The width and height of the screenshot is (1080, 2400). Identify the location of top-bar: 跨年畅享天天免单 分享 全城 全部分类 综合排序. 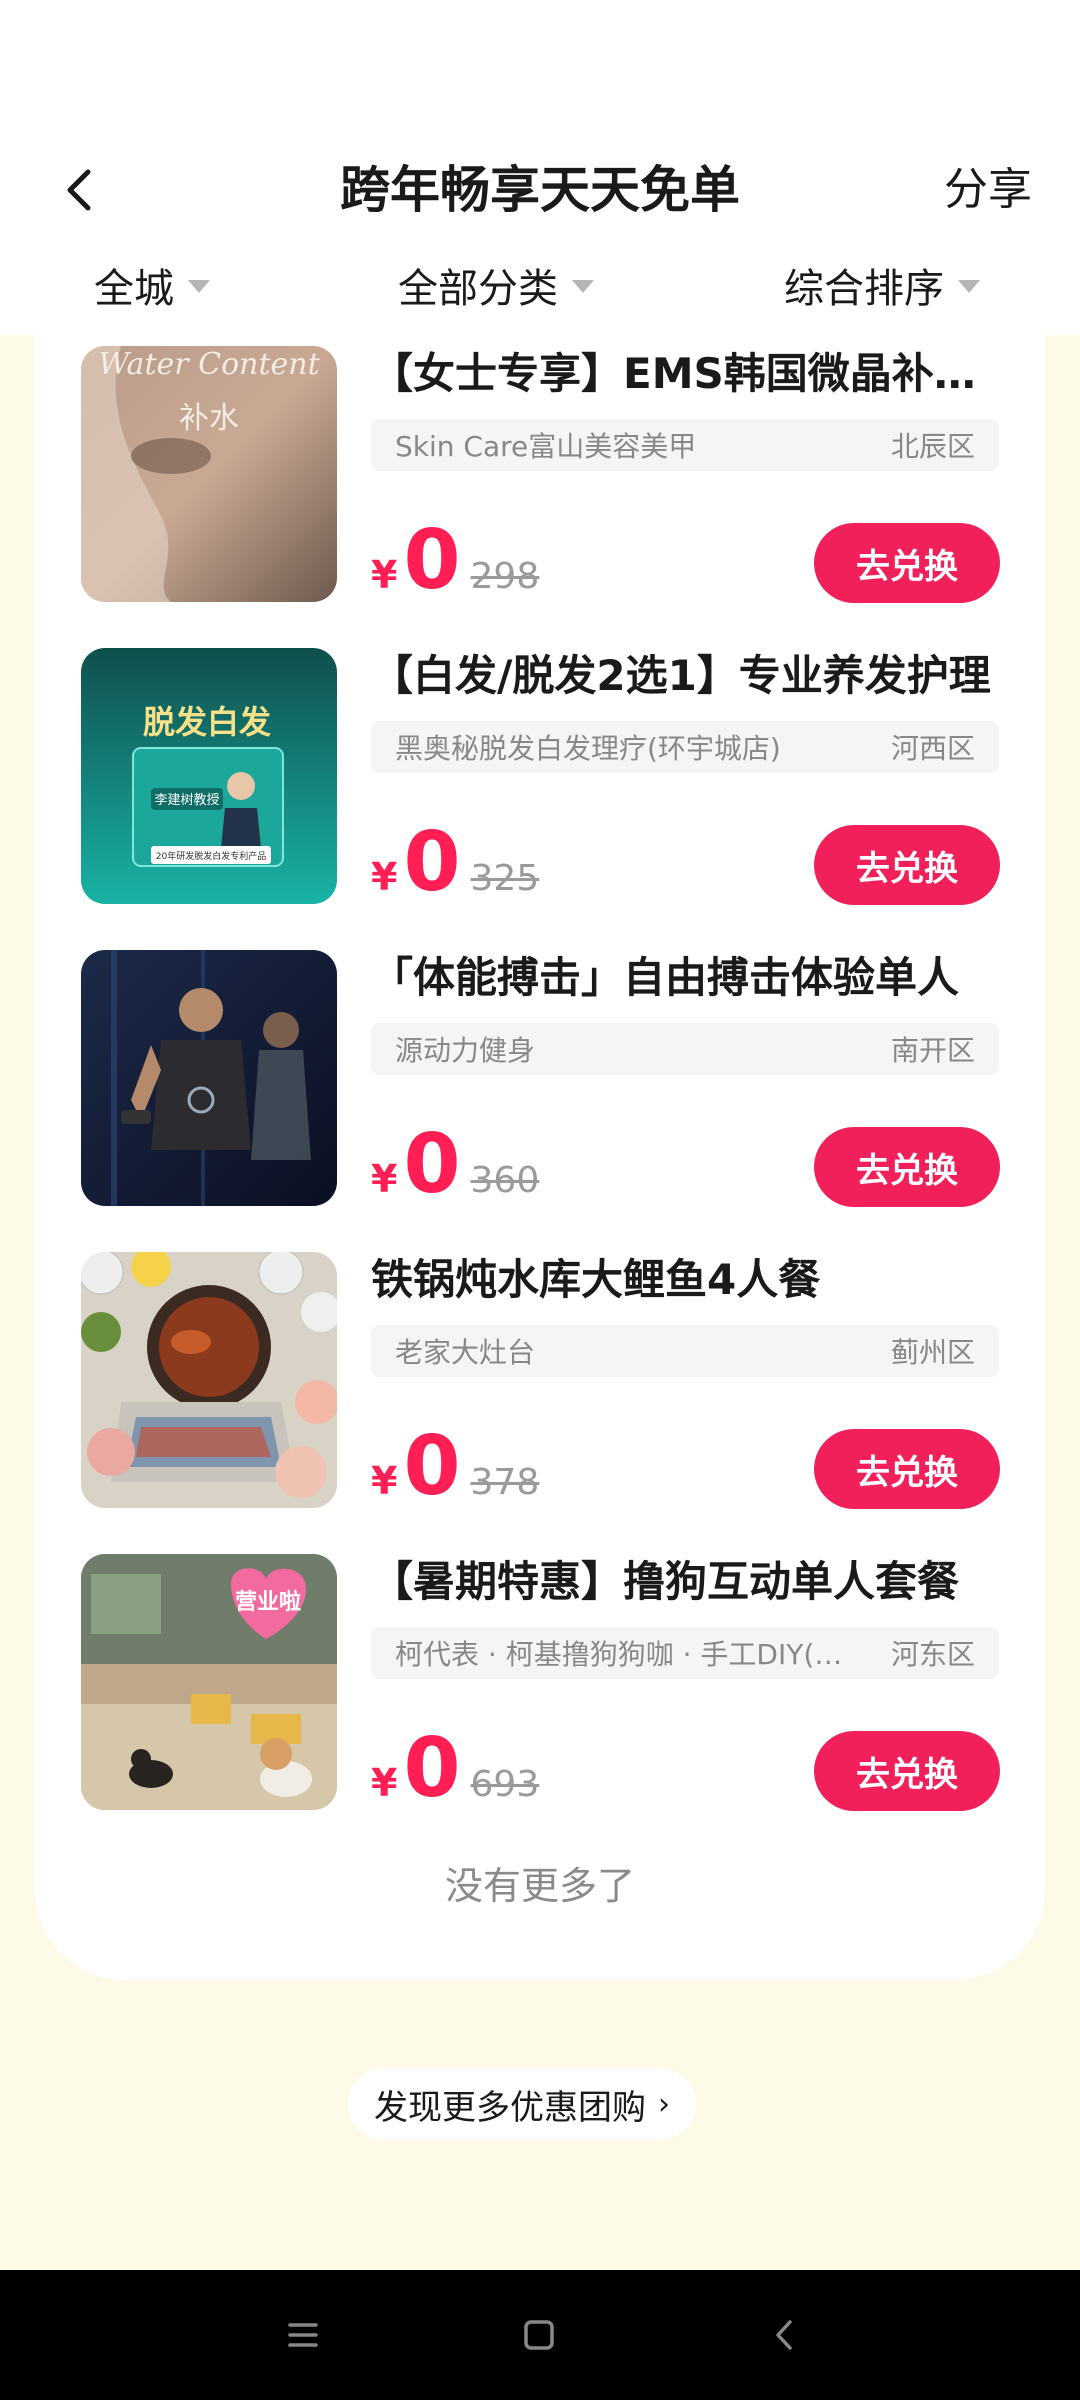
(540, 167).